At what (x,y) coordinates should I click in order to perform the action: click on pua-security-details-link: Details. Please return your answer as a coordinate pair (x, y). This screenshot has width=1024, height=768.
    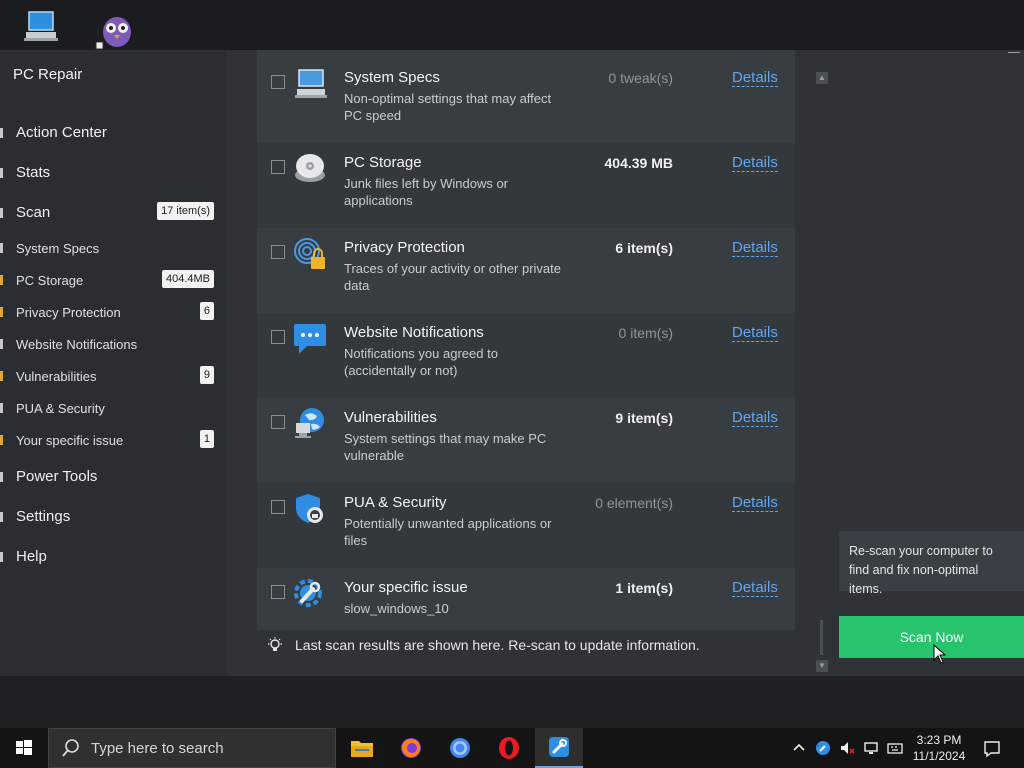
    Looking at the image, I should click on (755, 503).